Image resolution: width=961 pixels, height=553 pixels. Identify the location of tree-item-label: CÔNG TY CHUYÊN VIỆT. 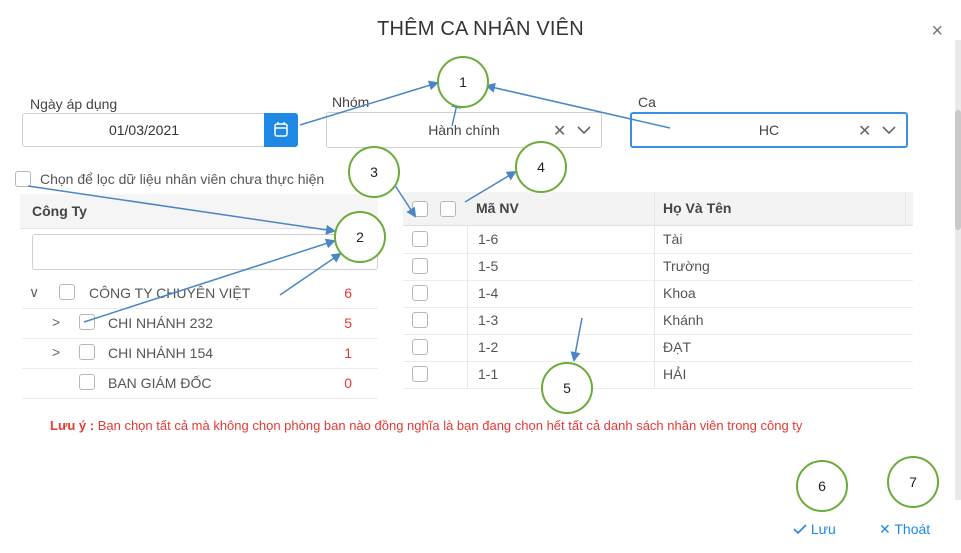
(170, 293).